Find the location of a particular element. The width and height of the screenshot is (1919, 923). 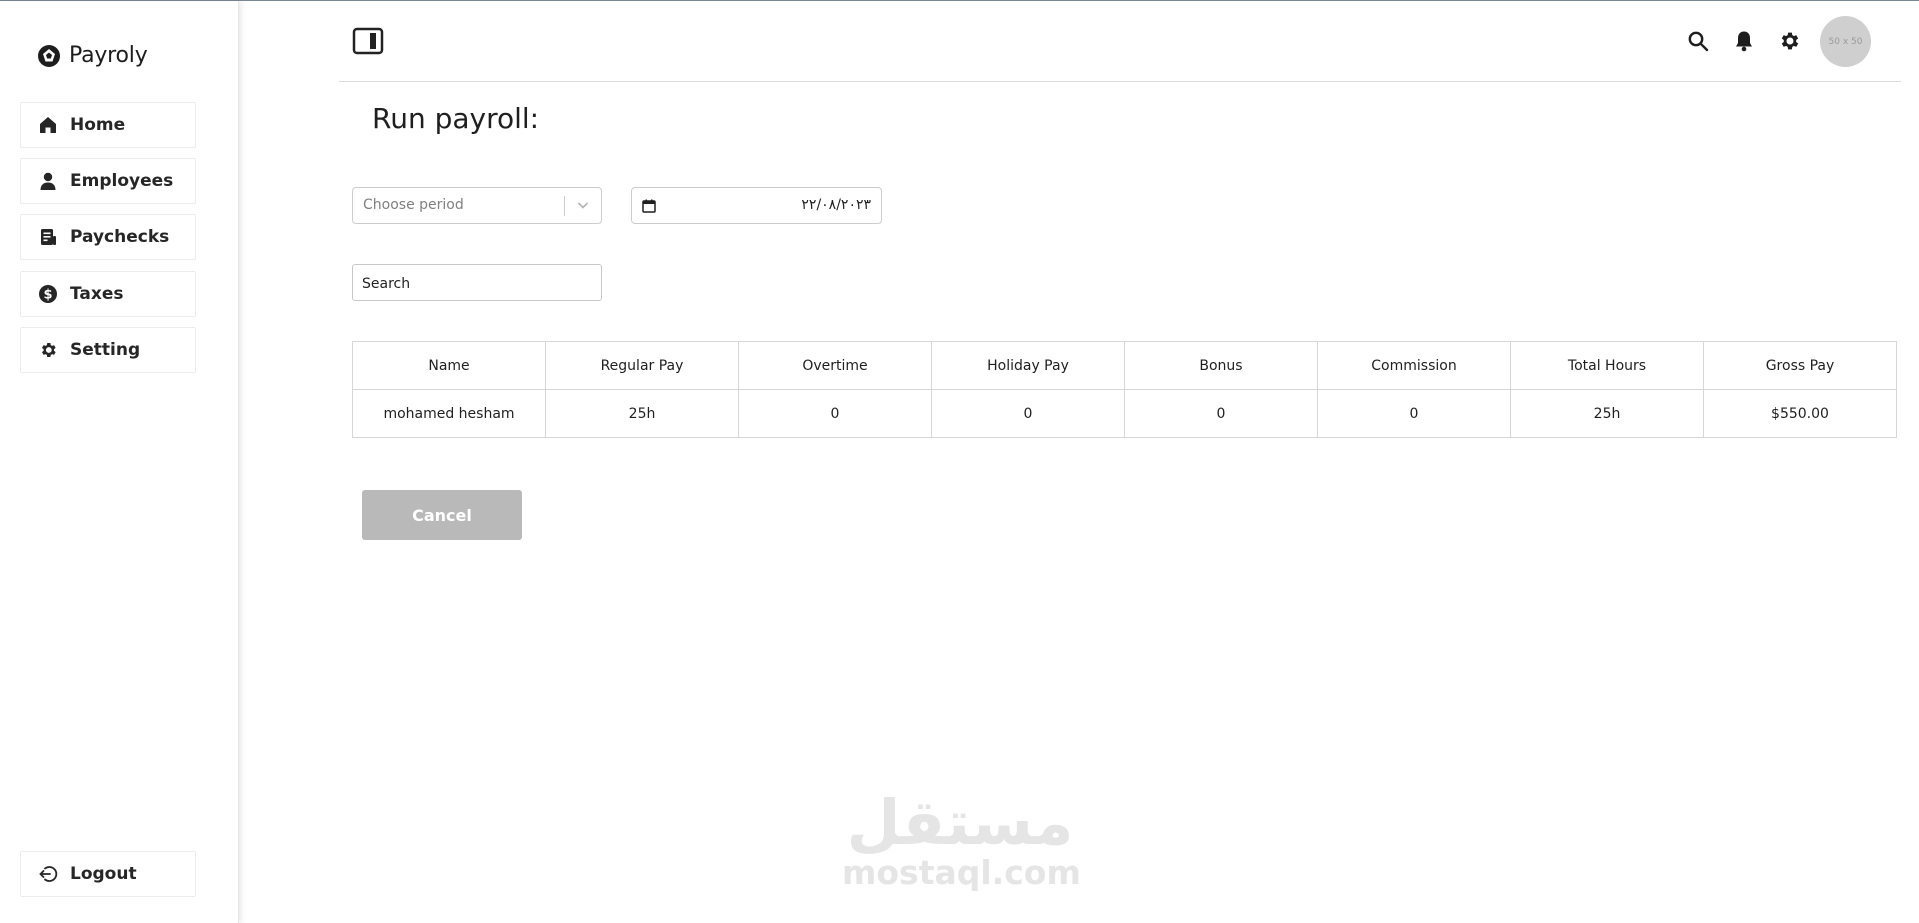

cancel-button: Cancel is located at coordinates (442, 515).